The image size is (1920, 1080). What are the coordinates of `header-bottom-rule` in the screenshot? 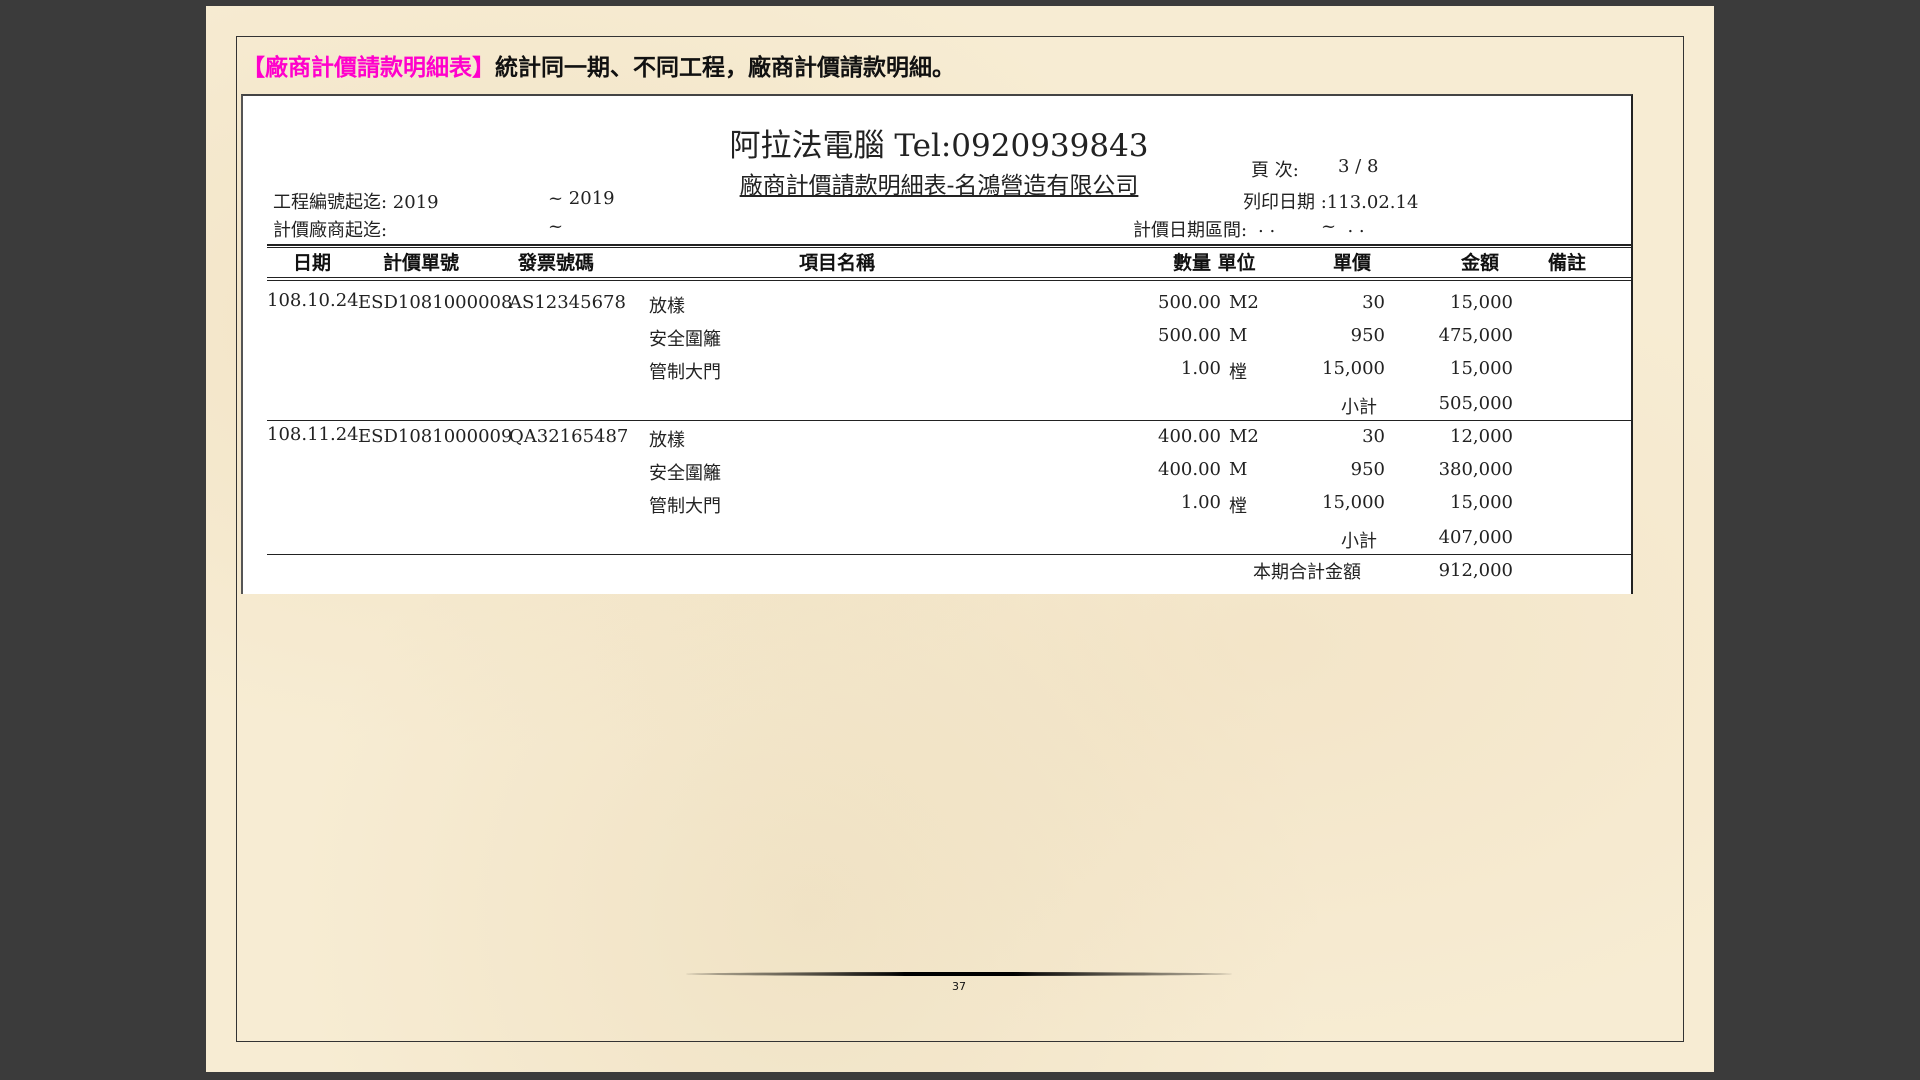 It's located at (950, 277).